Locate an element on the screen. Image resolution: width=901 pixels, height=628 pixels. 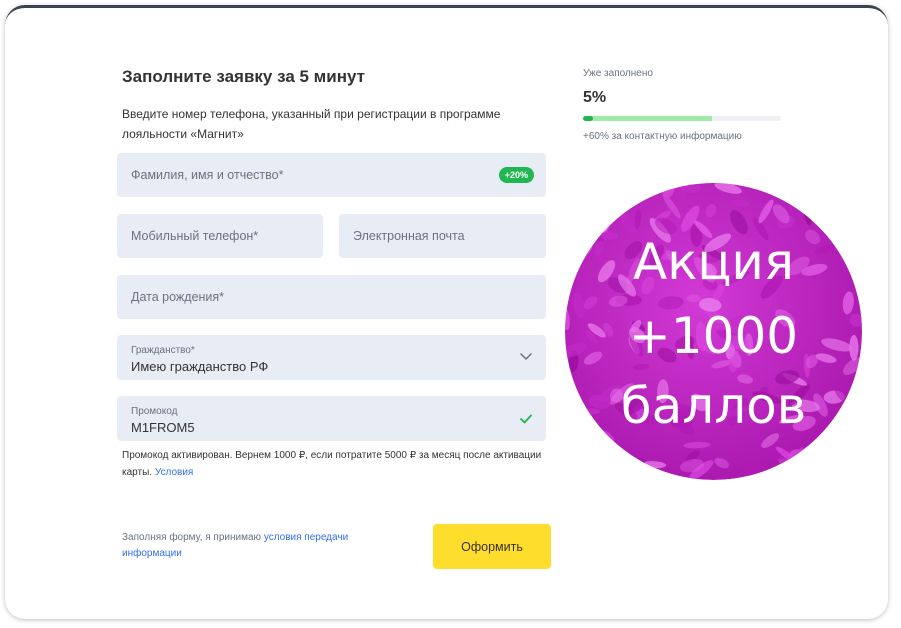
check-icon is located at coordinates (526, 419).